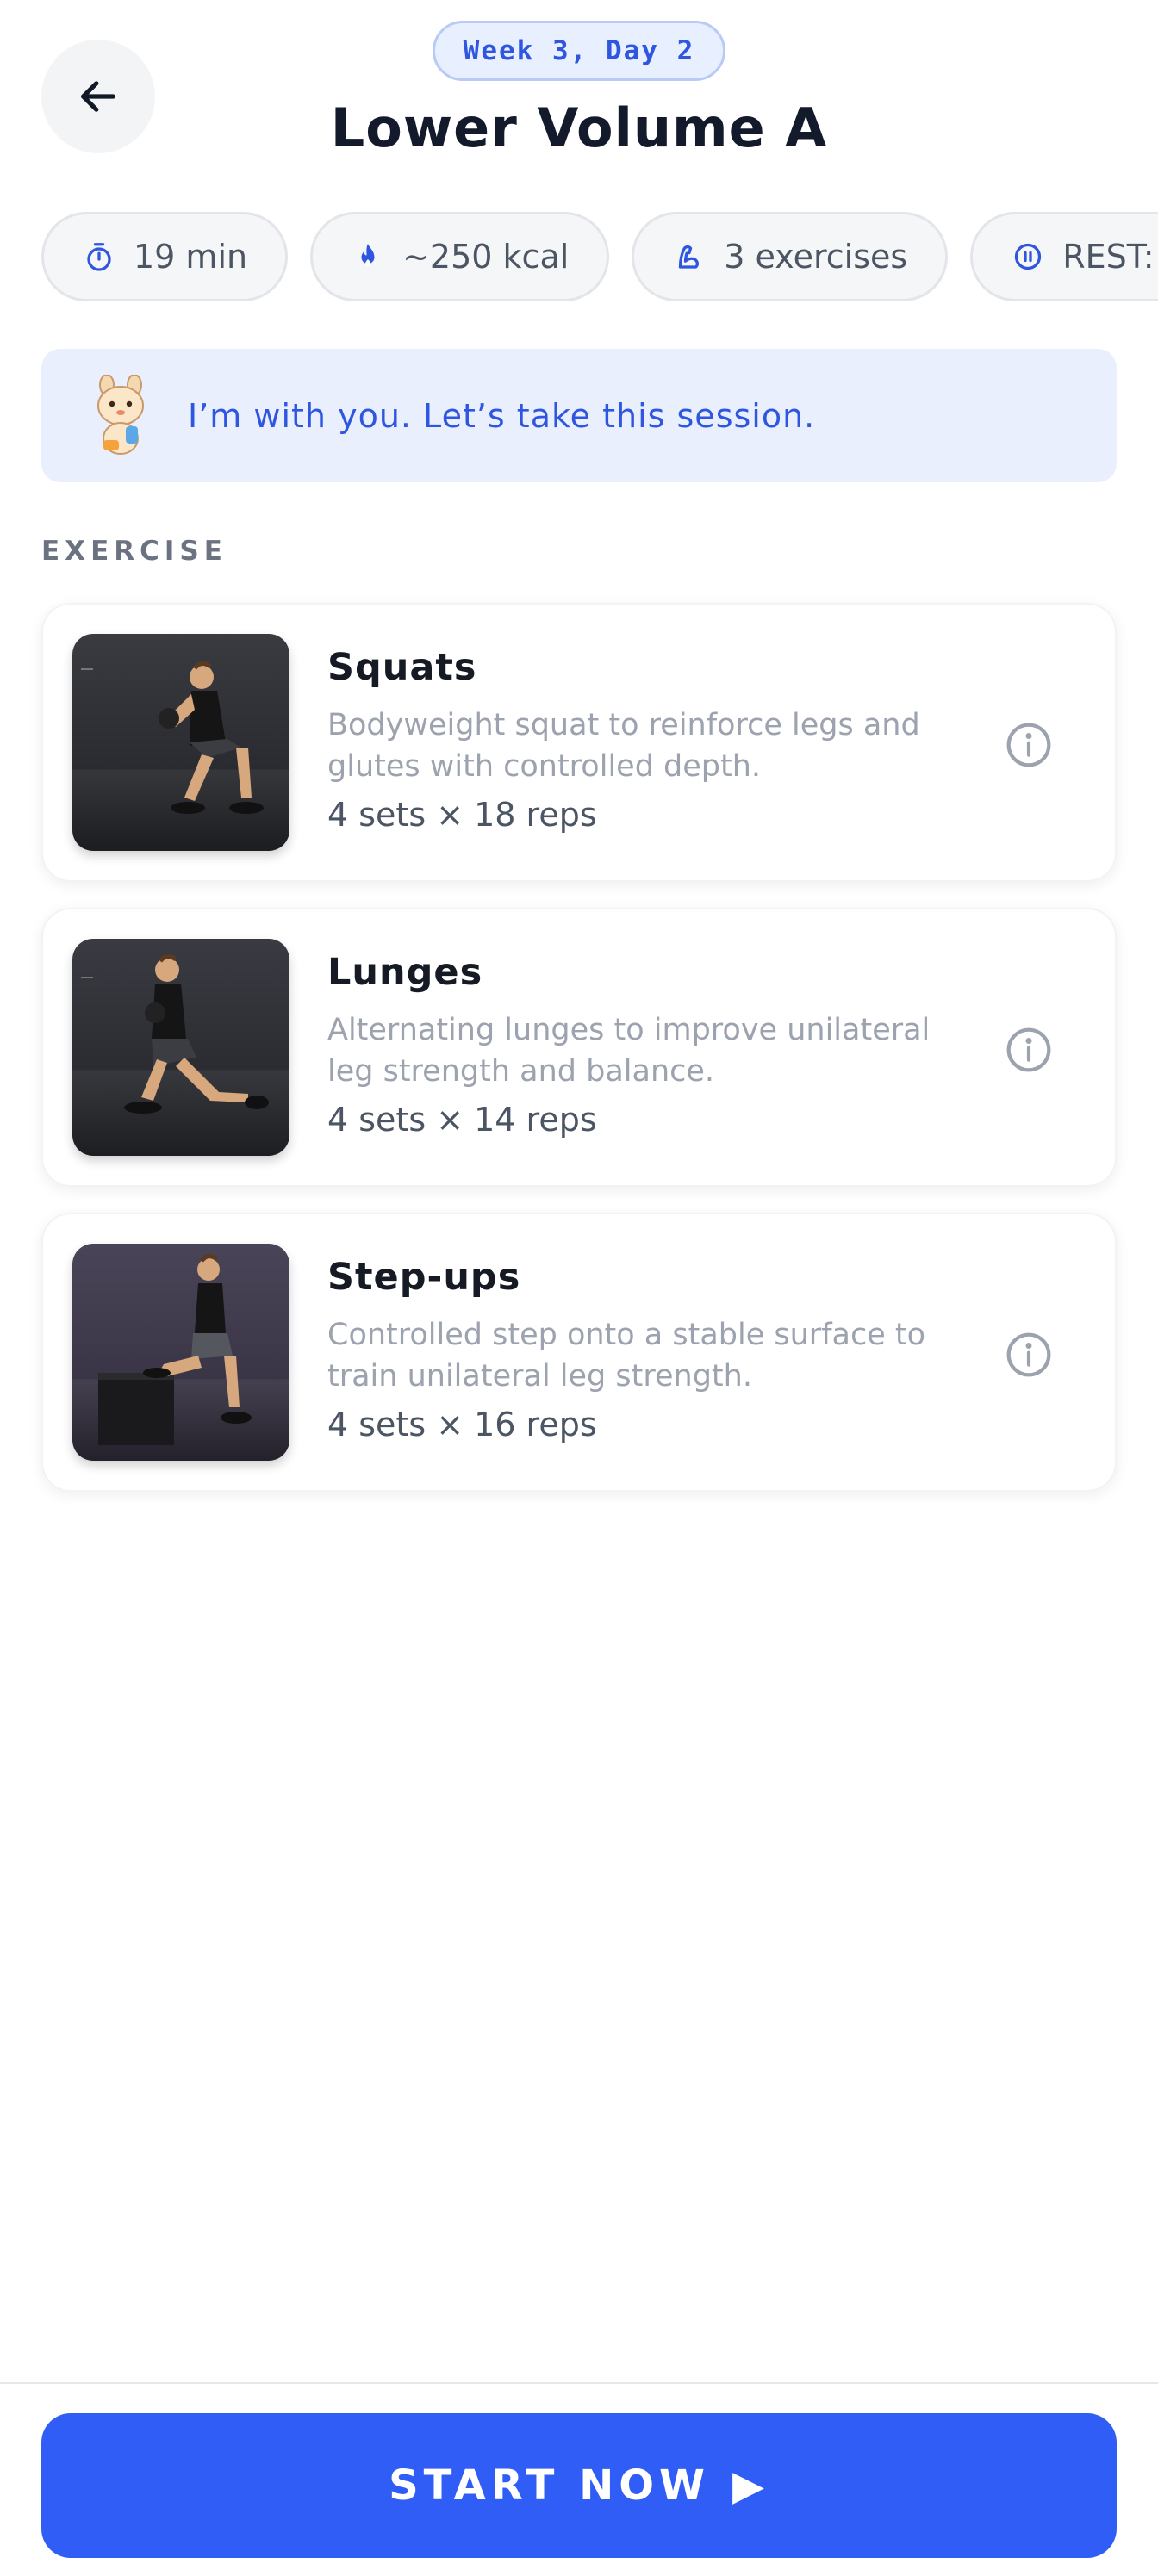  I want to click on start-now-button: START NOW ▶, so click(579, 2485).